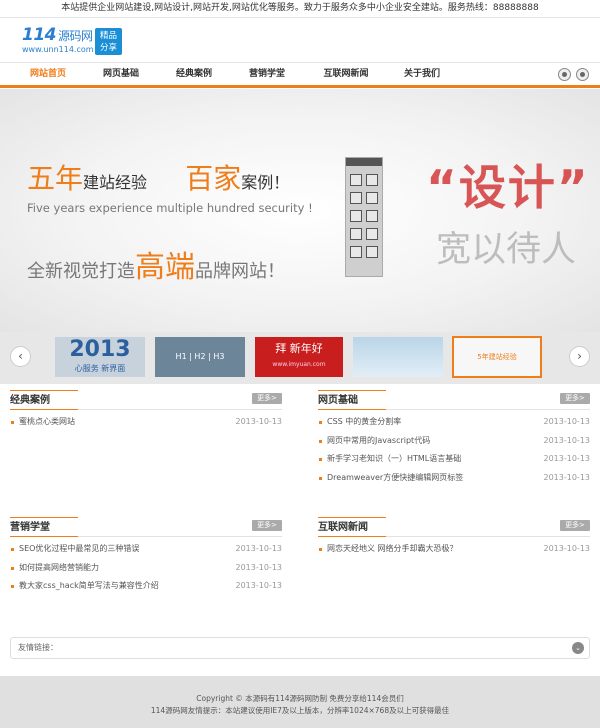  I want to click on list-item: 如何提高网络营销能力 2013-10-13, so click(146, 568).